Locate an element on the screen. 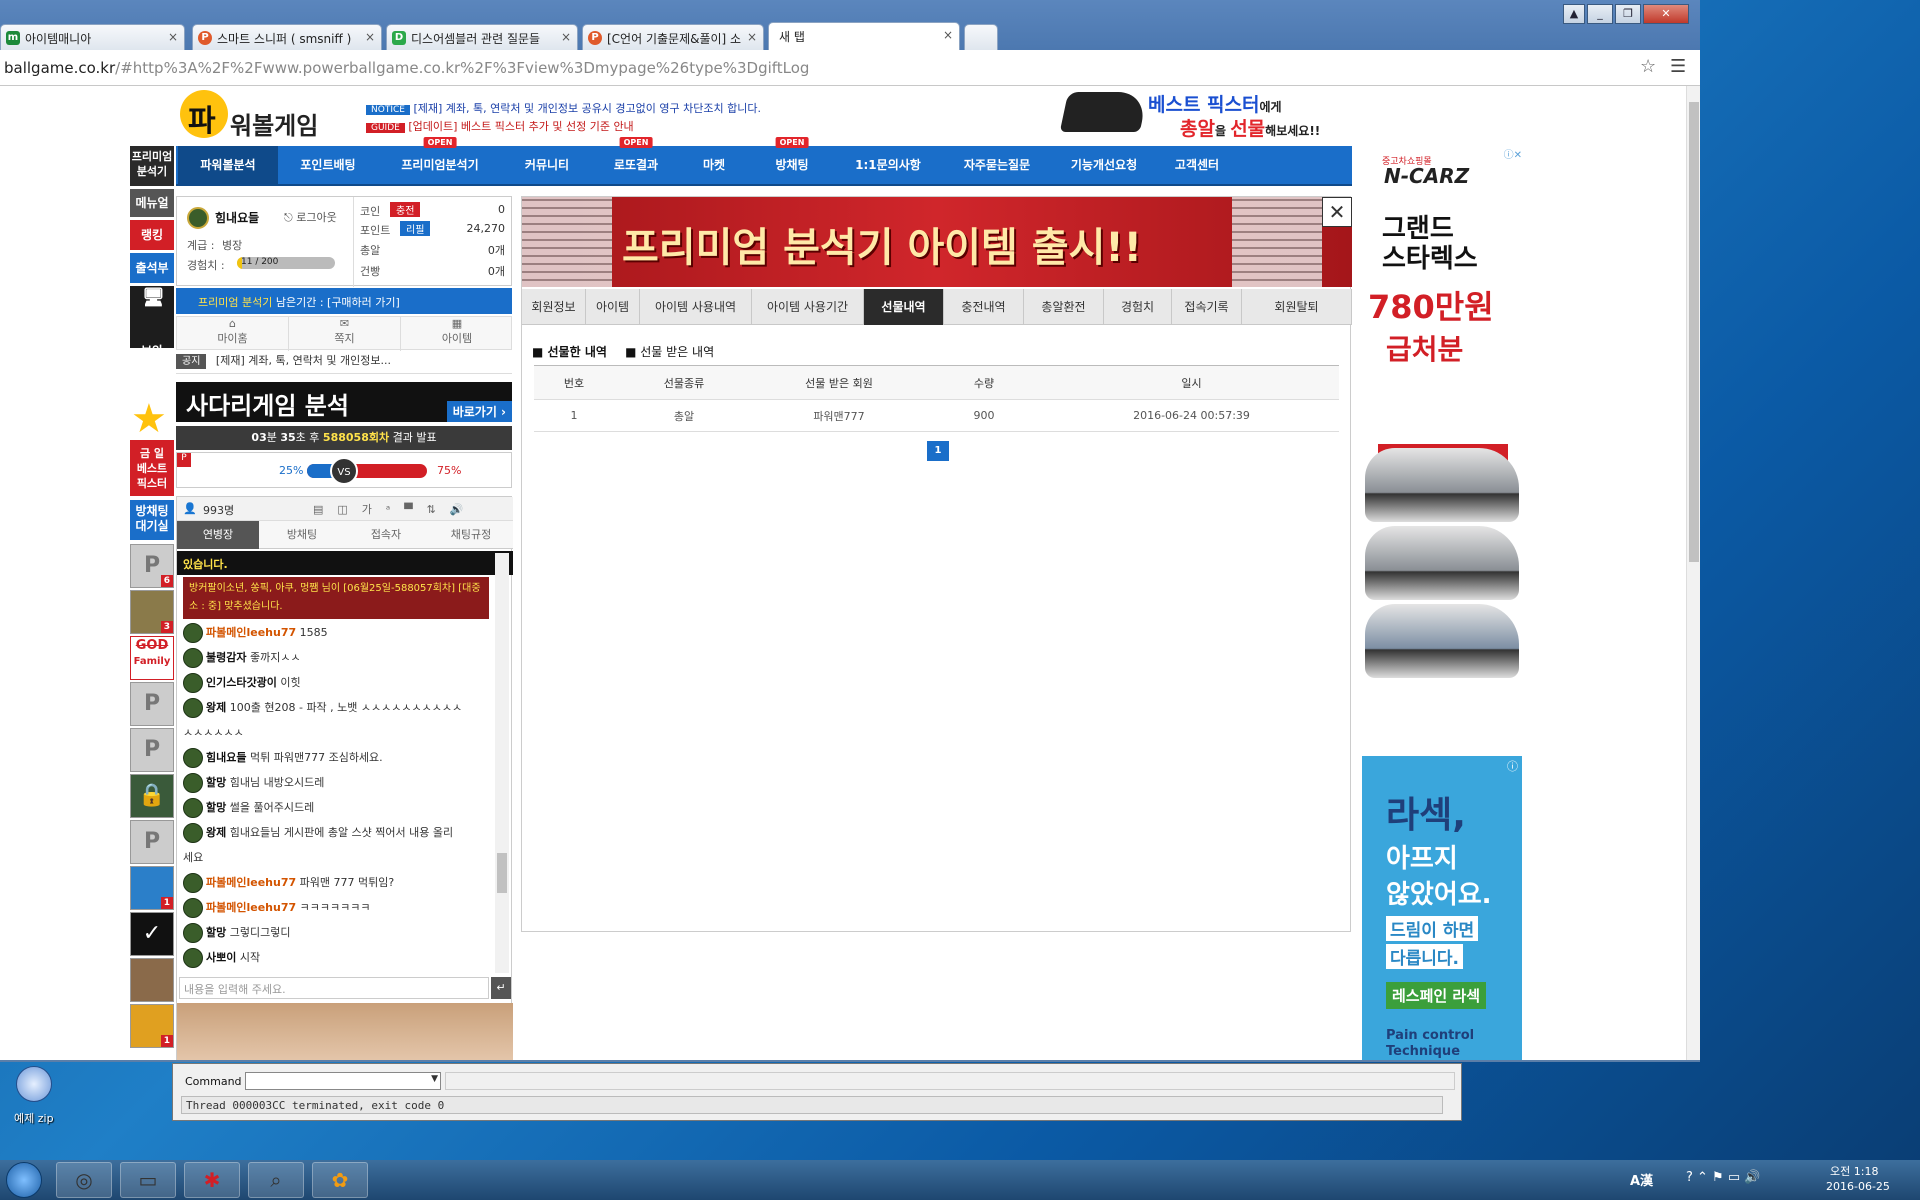 This screenshot has width=1920, height=1200. chat-tab-barracks: 연병장 is located at coordinates (218, 535).